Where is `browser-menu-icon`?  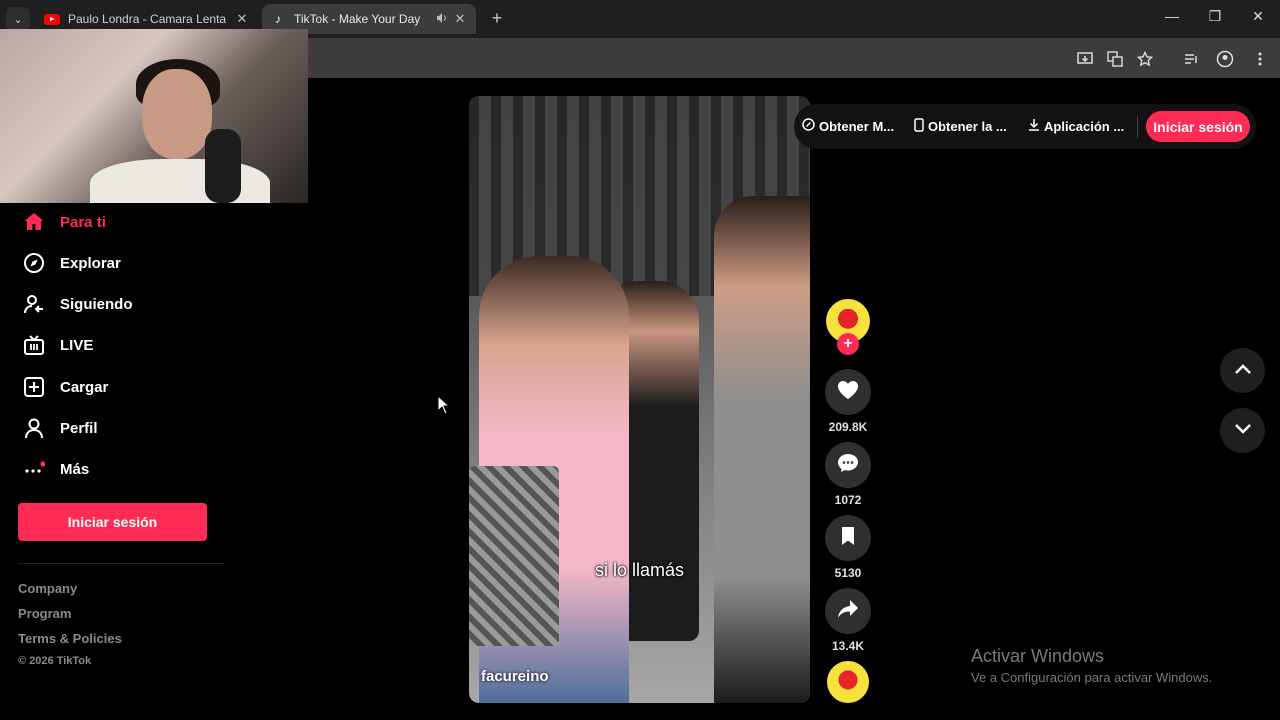 browser-menu-icon is located at coordinates (1260, 59).